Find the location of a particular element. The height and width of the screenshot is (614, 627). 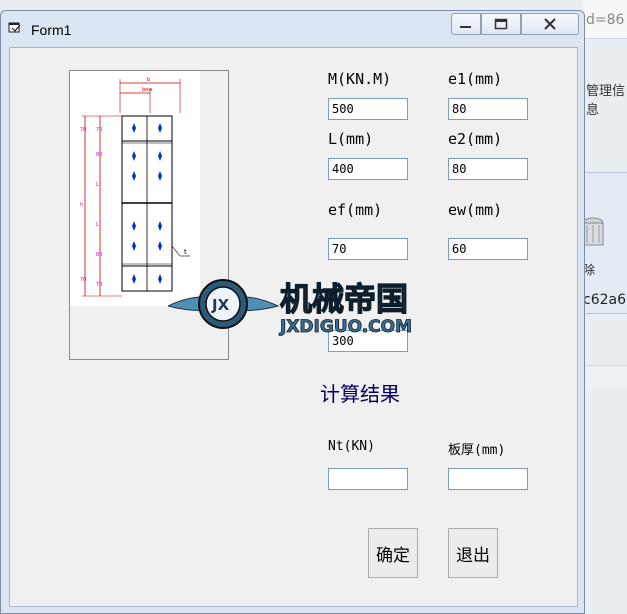

e1-input: 80 is located at coordinates (488, 109).